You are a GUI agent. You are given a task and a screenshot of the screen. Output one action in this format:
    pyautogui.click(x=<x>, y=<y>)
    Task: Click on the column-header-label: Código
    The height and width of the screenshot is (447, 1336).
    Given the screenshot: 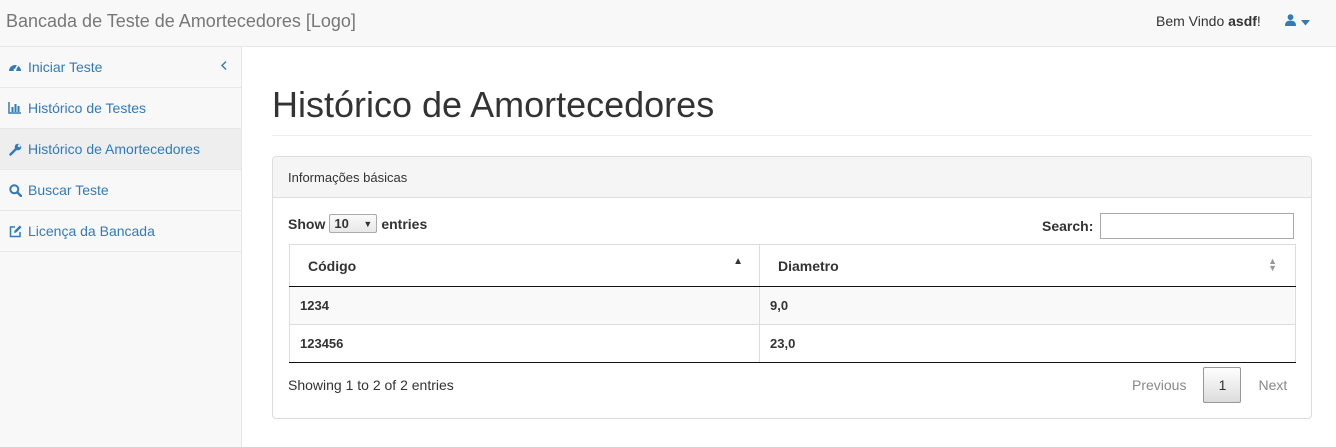 What is the action you would take?
    pyautogui.click(x=332, y=265)
    